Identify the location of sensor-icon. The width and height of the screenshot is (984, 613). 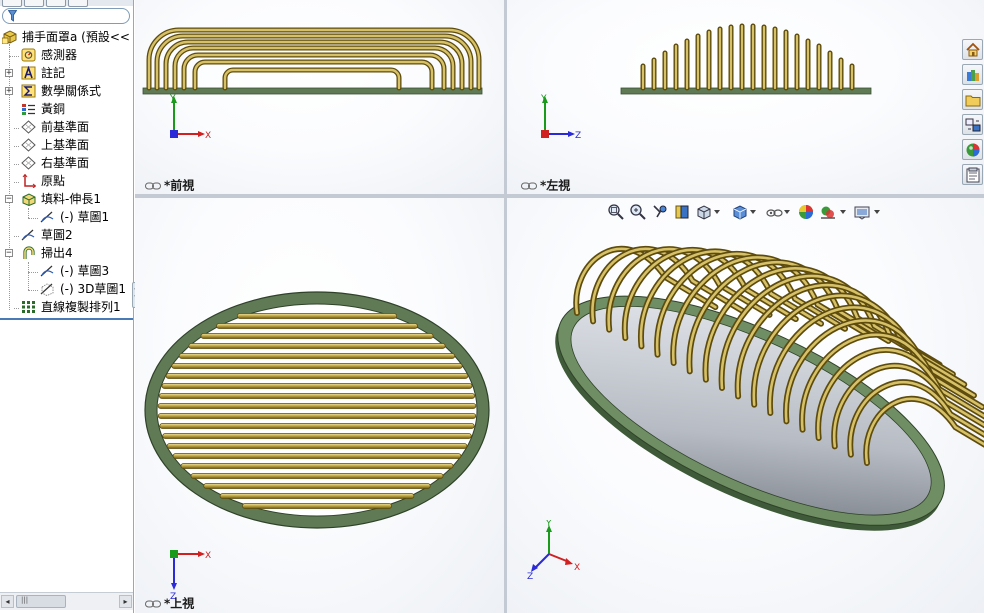
(28, 55).